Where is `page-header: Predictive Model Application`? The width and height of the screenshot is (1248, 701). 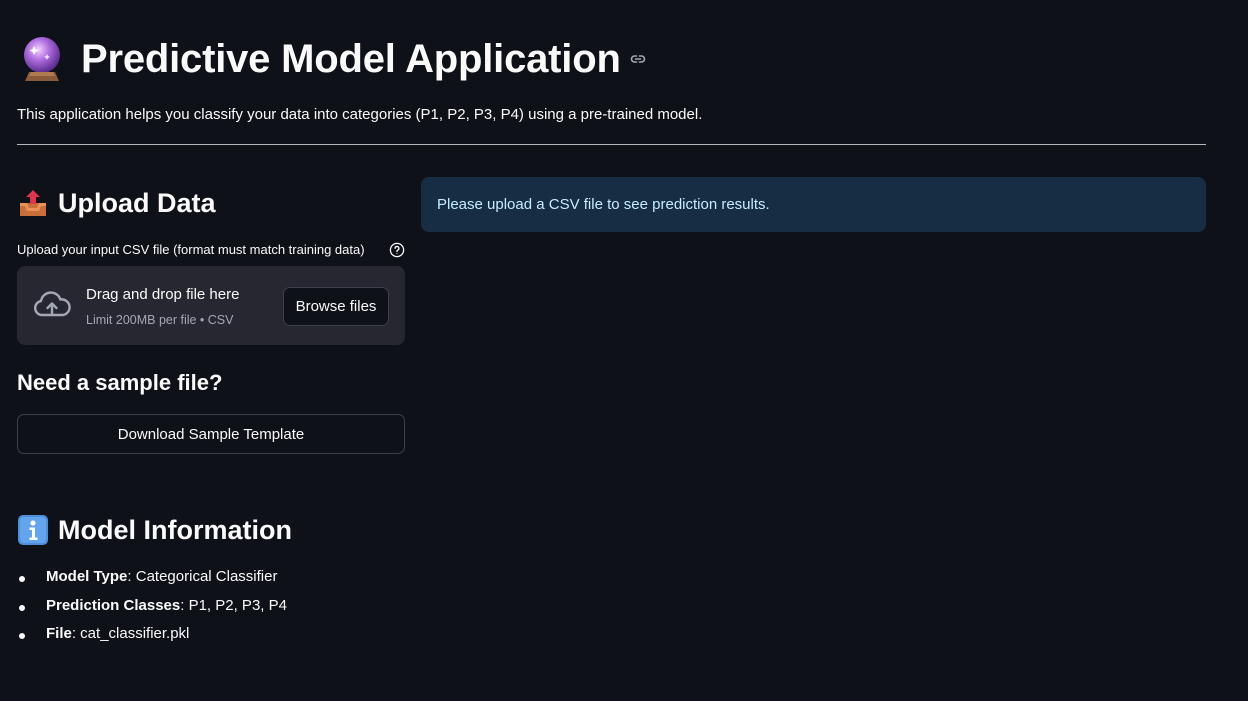
page-header: Predictive Model Application is located at coordinates (332, 59).